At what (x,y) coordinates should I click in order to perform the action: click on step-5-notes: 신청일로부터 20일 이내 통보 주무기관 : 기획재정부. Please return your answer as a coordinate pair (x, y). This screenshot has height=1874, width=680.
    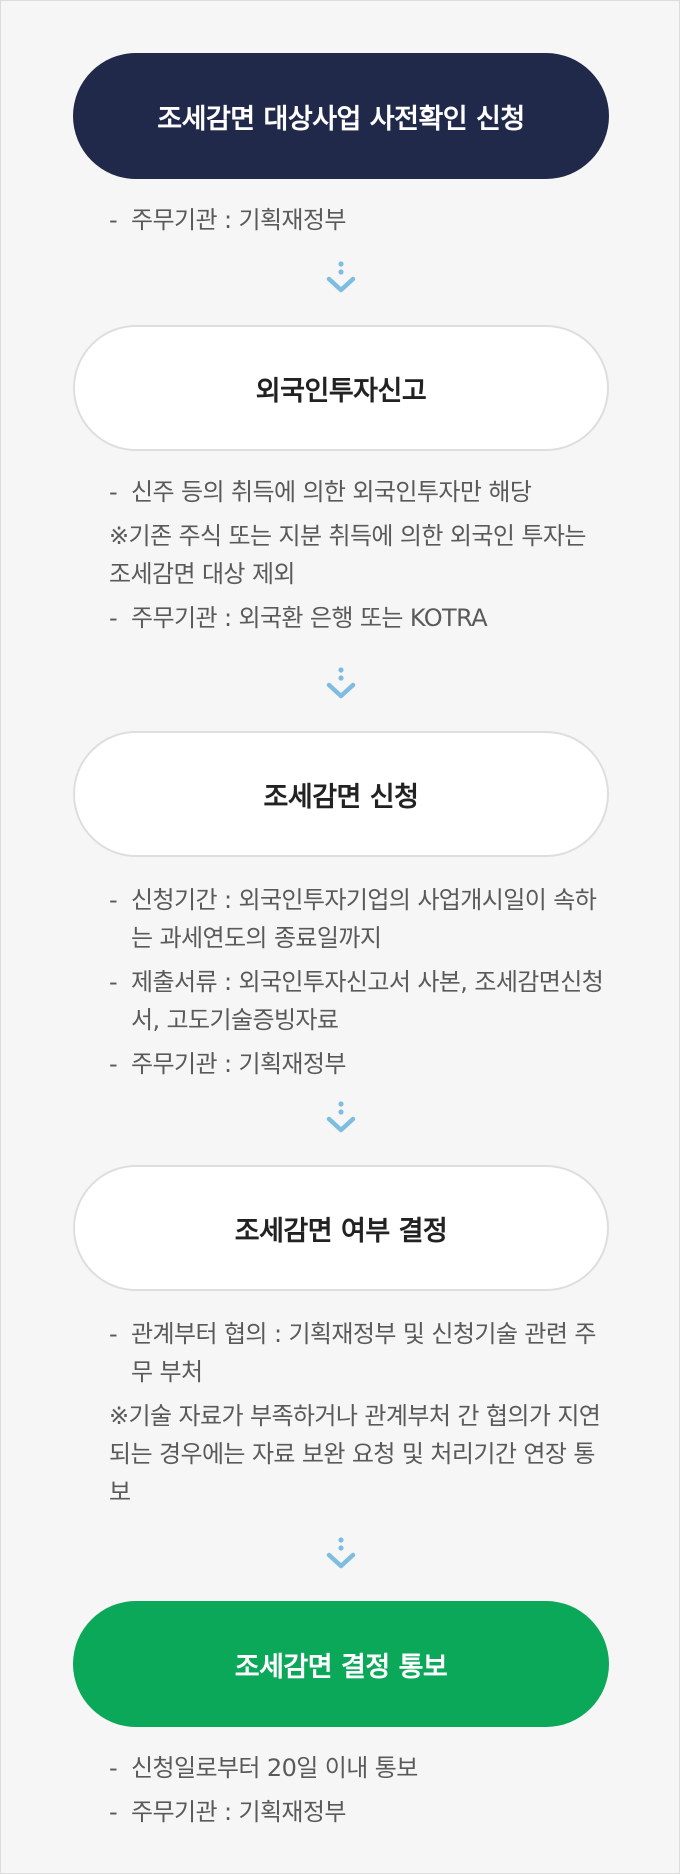
    Looking at the image, I should click on (359, 1793).